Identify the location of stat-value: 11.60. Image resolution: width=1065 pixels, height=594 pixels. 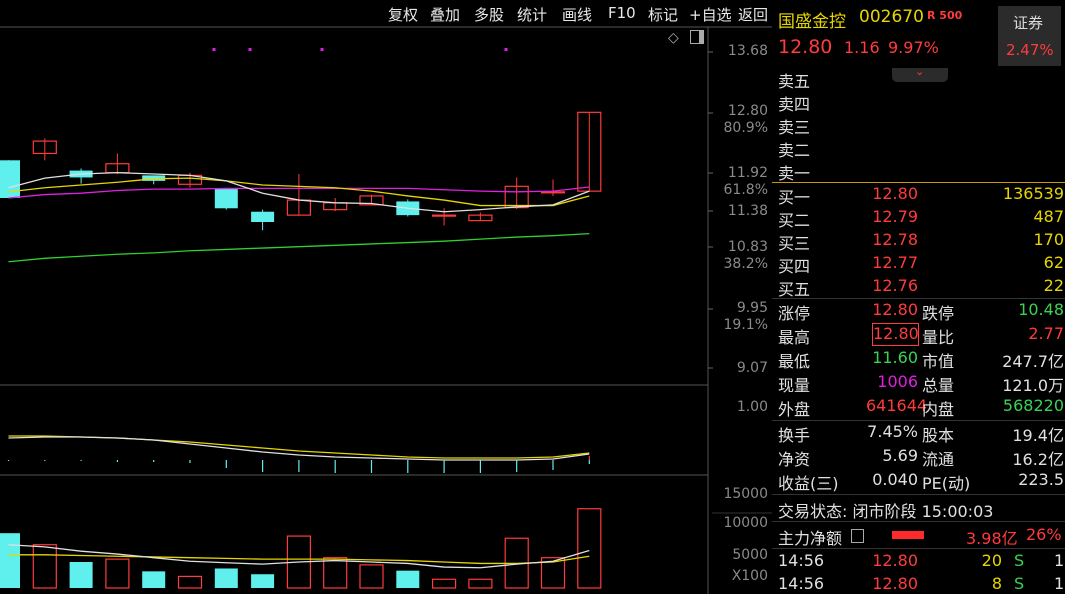
(895, 357).